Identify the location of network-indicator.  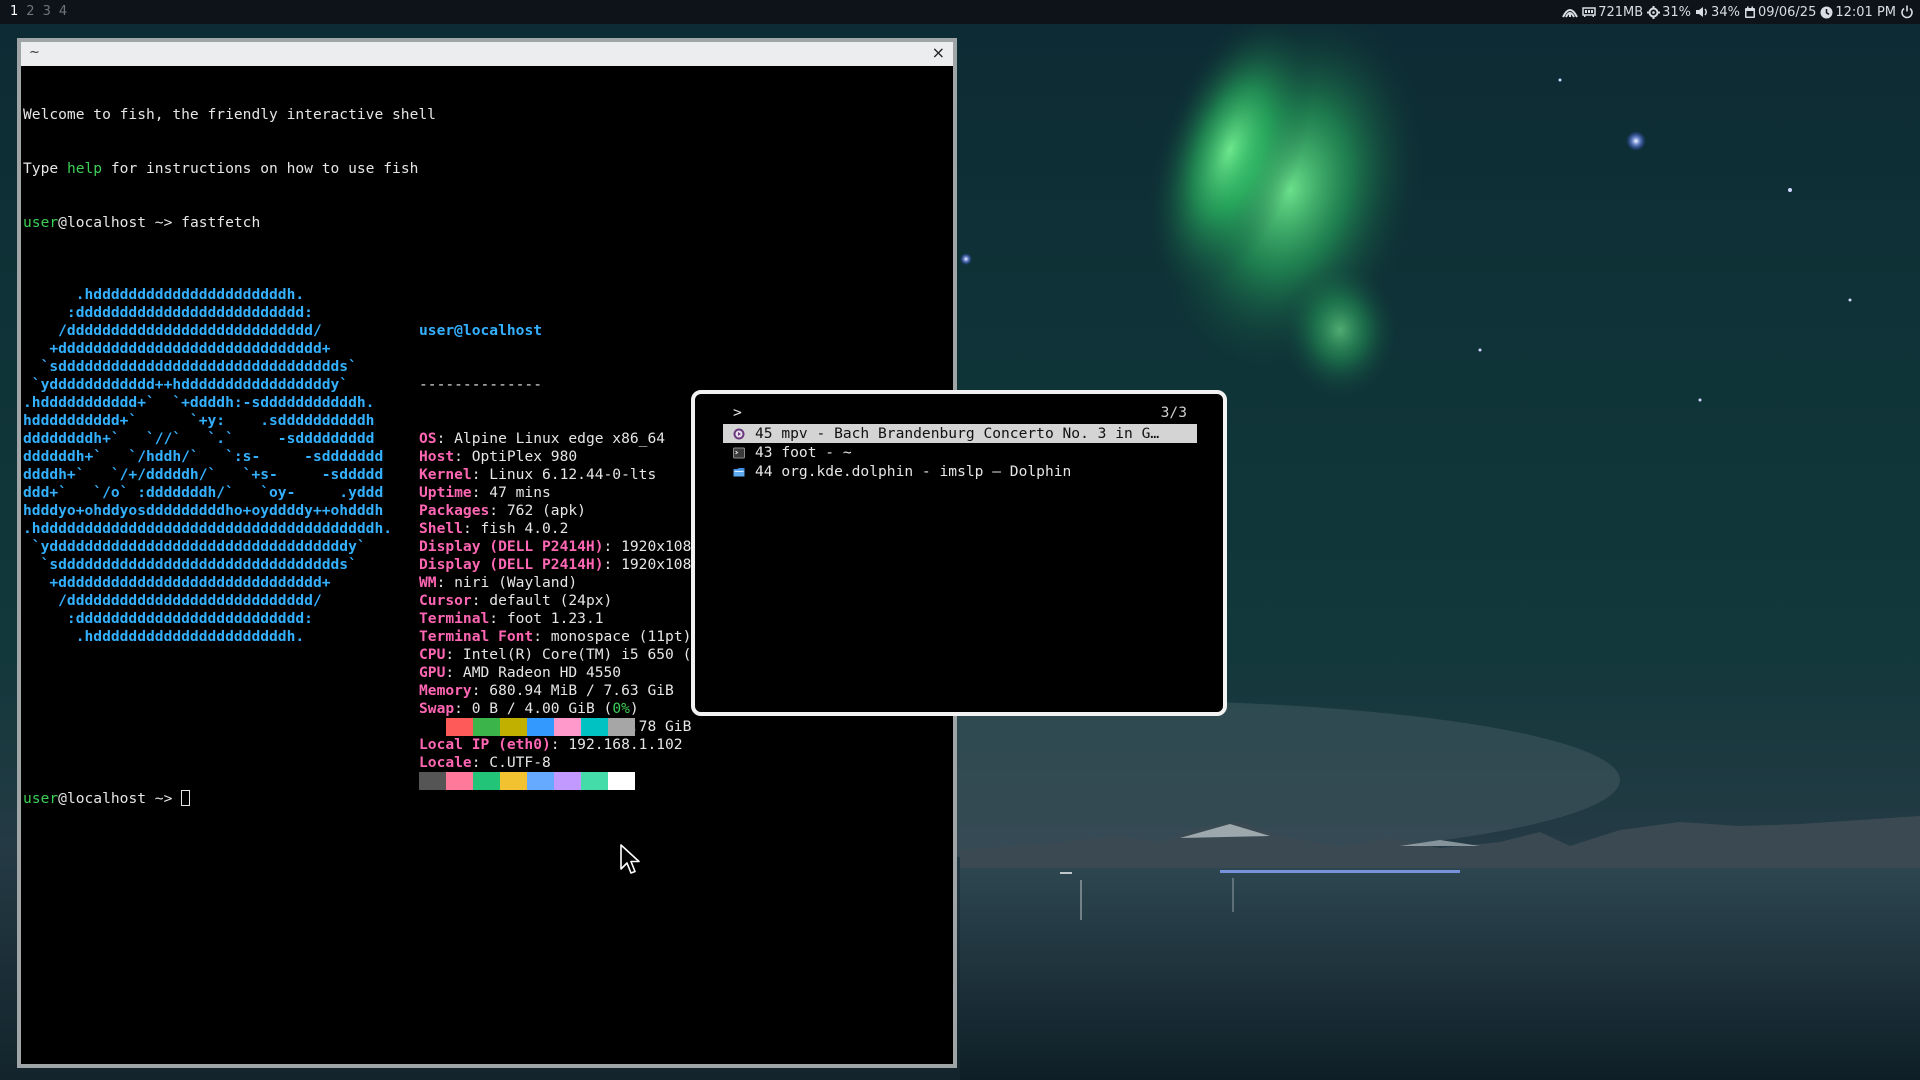
(1570, 12).